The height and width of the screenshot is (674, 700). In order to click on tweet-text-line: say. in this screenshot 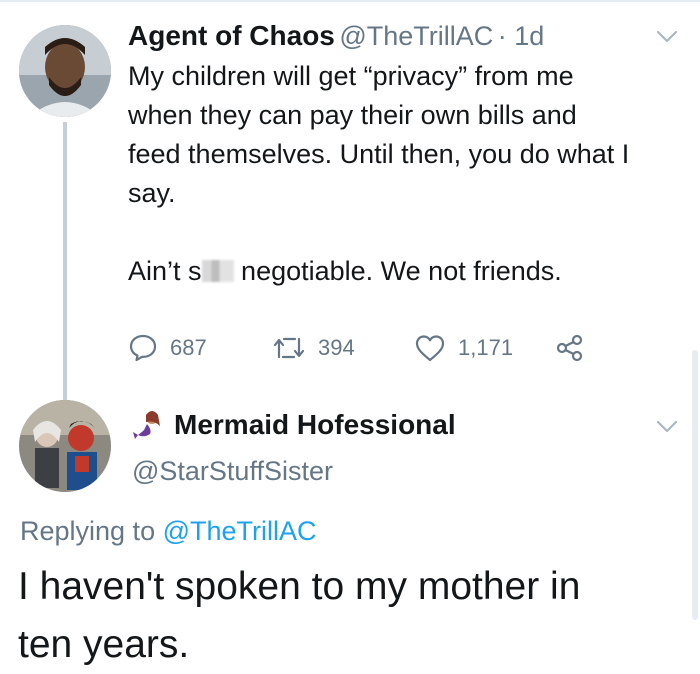, I will do `click(152, 193)`.